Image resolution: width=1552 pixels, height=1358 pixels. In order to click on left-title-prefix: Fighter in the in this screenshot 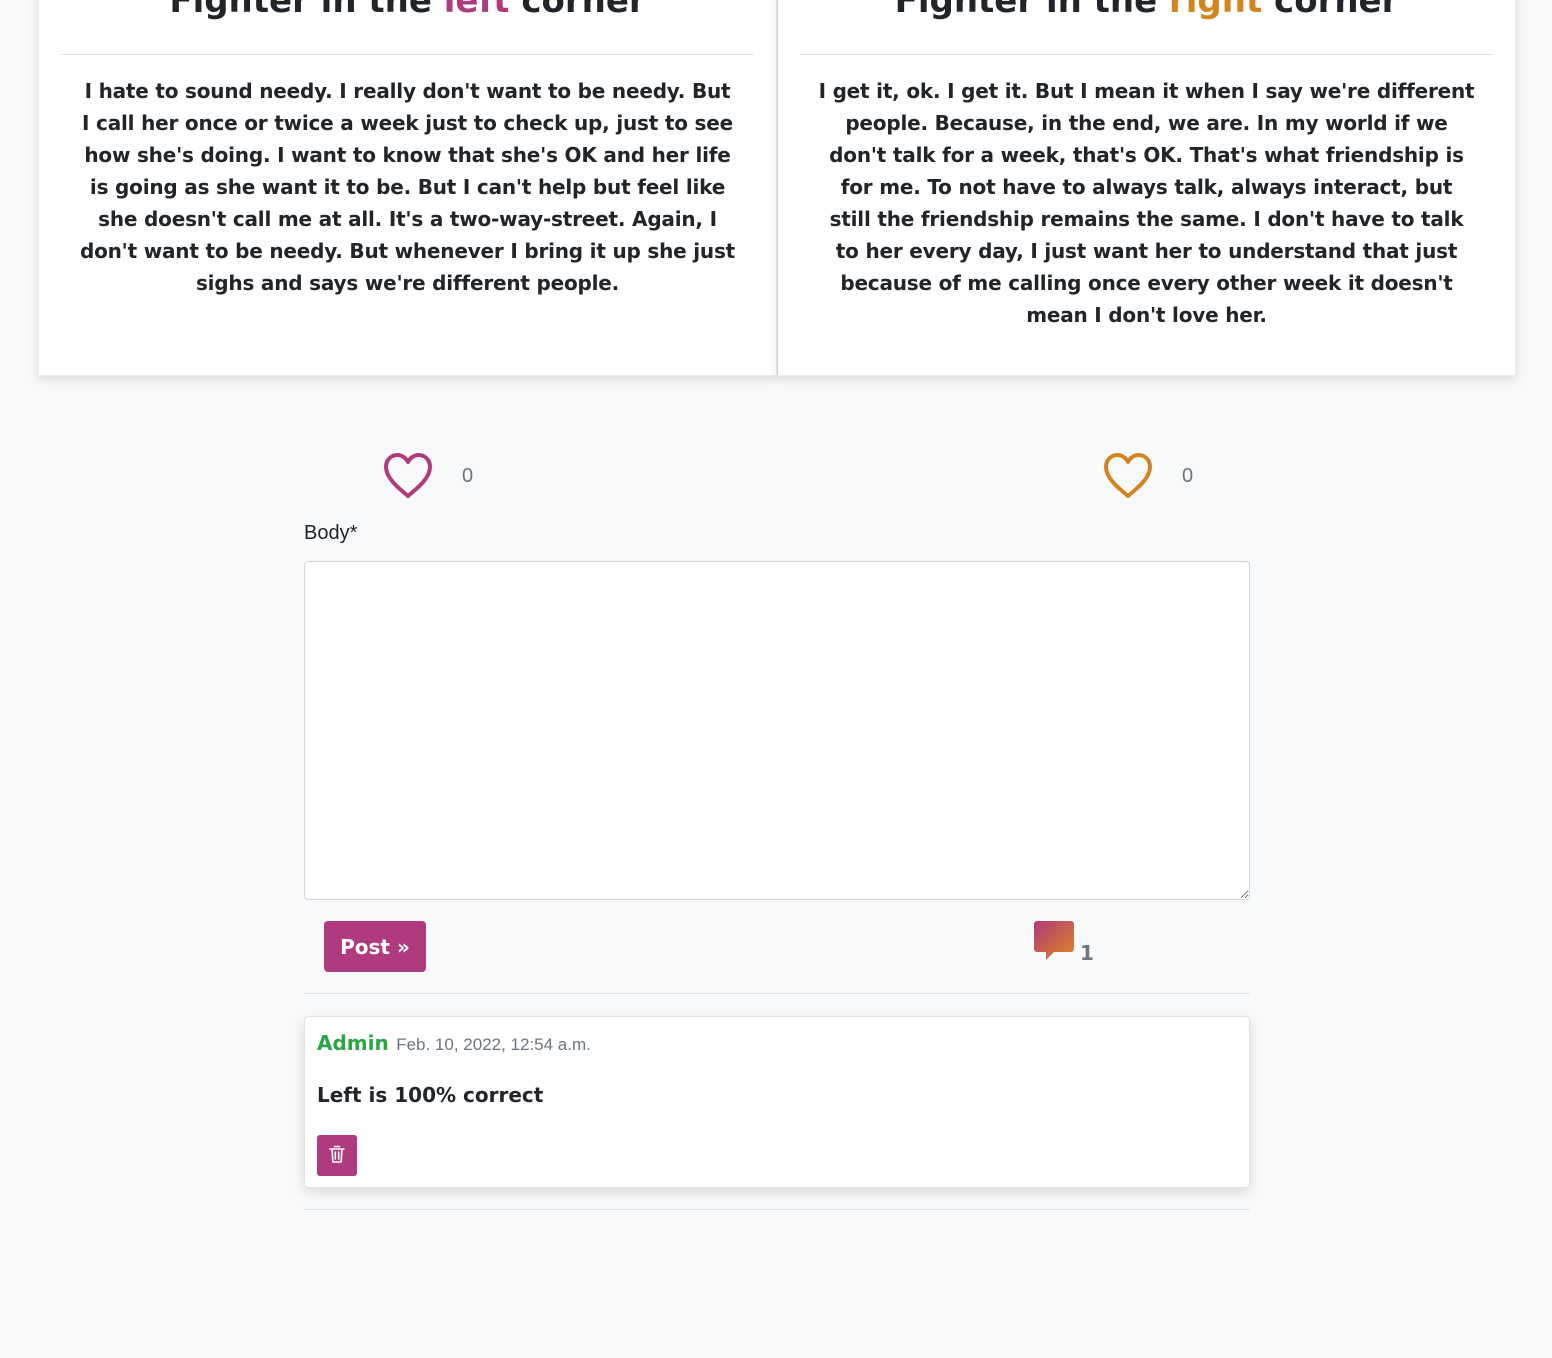, I will do `click(306, 10)`.